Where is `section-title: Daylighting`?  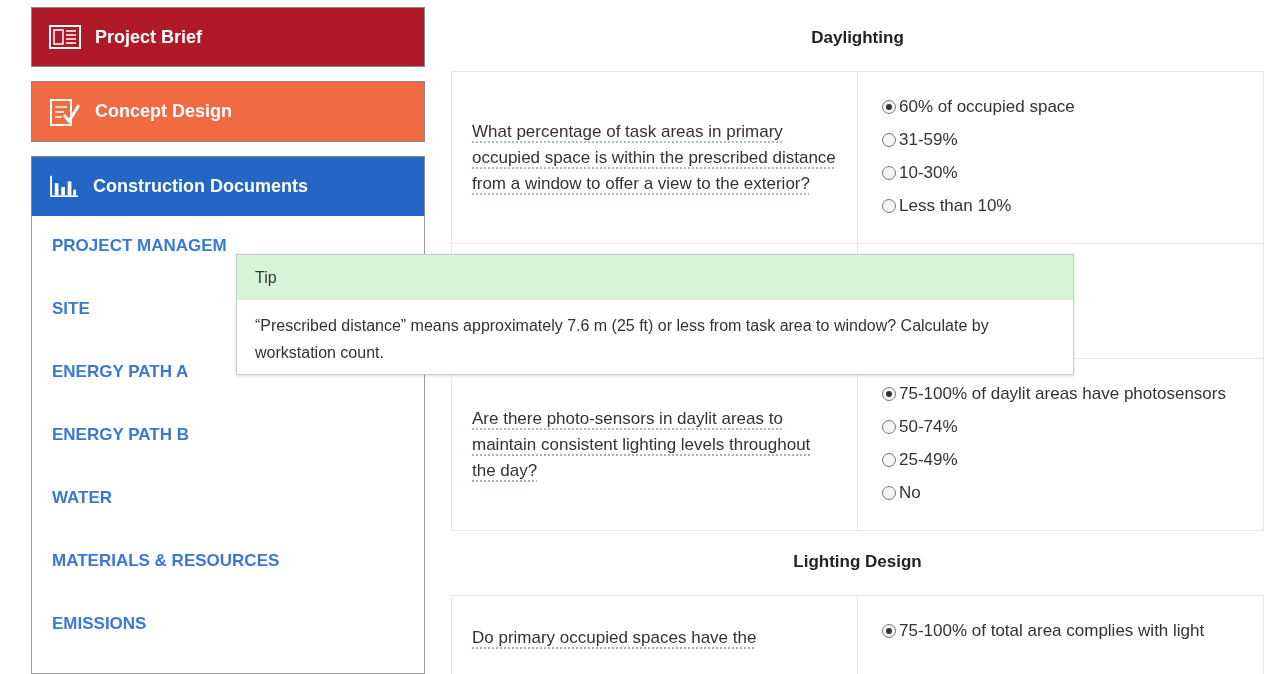
section-title: Daylighting is located at coordinates (857, 38).